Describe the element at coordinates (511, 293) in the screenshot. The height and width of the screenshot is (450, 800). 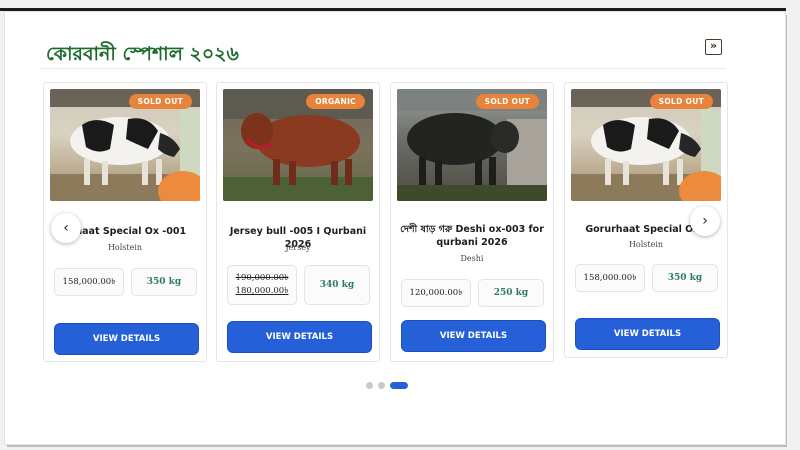
I see `weight-box: 250 kg` at that location.